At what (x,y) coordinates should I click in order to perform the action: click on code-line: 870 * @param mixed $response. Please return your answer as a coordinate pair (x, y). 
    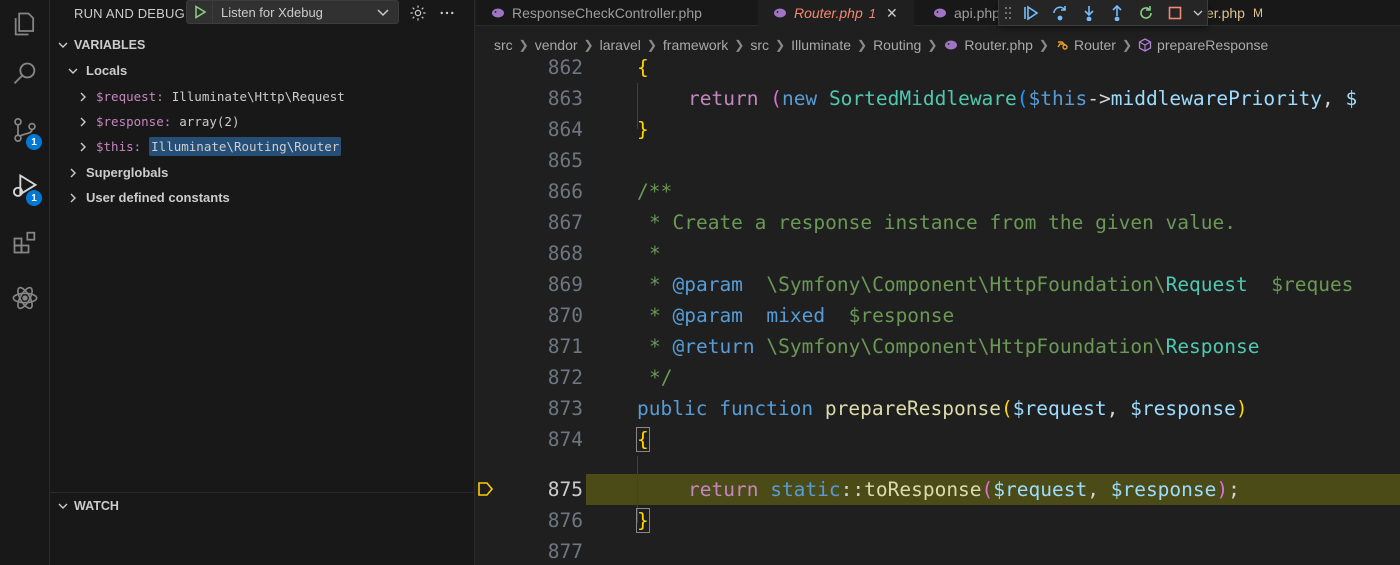
    Looking at the image, I should click on (938, 315).